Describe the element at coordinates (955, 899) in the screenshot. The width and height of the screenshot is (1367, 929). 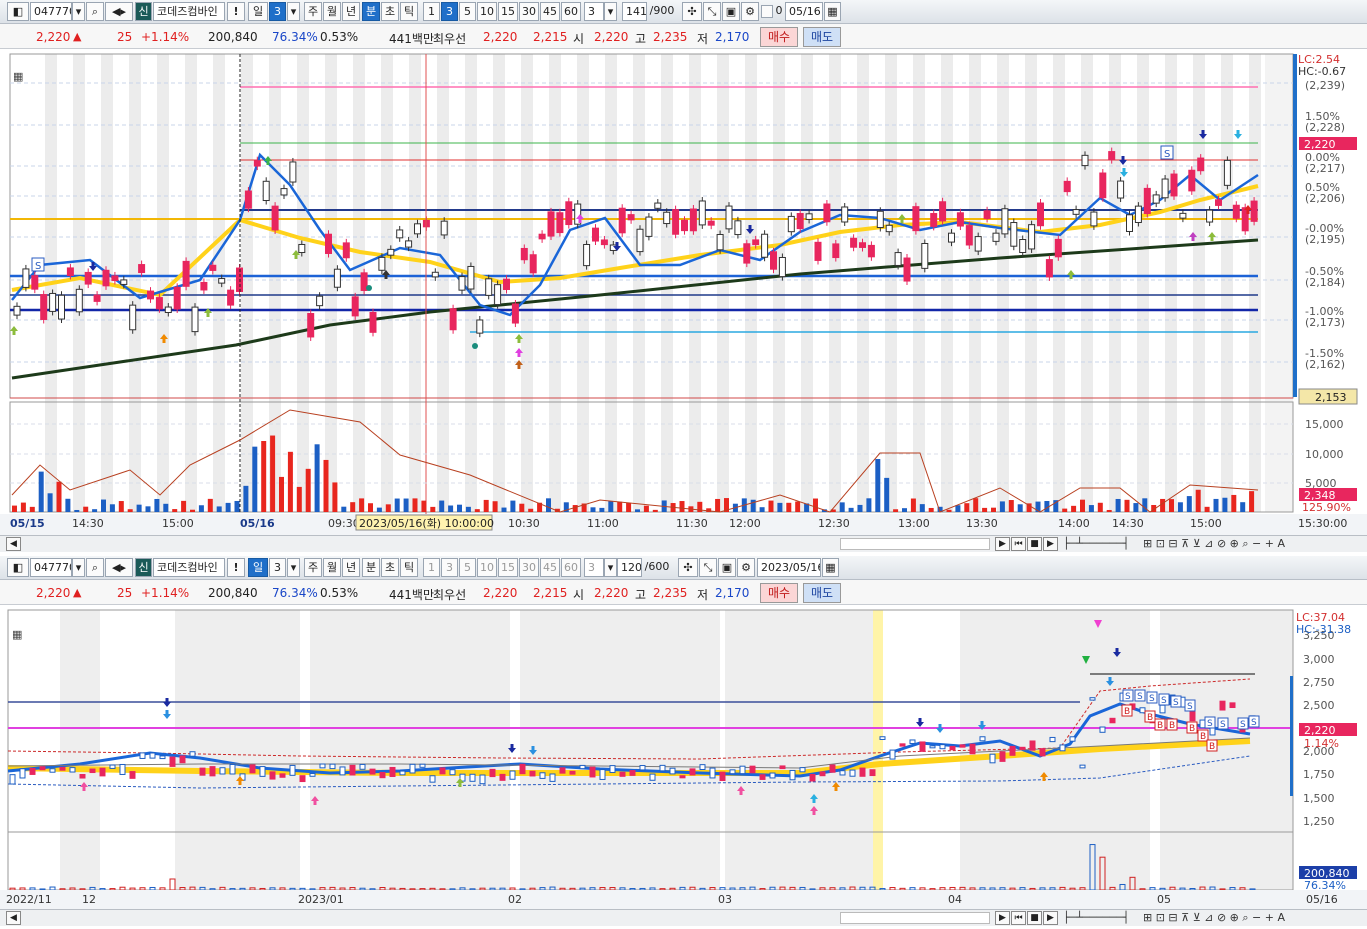
I see `time-axis-label: 04` at that location.